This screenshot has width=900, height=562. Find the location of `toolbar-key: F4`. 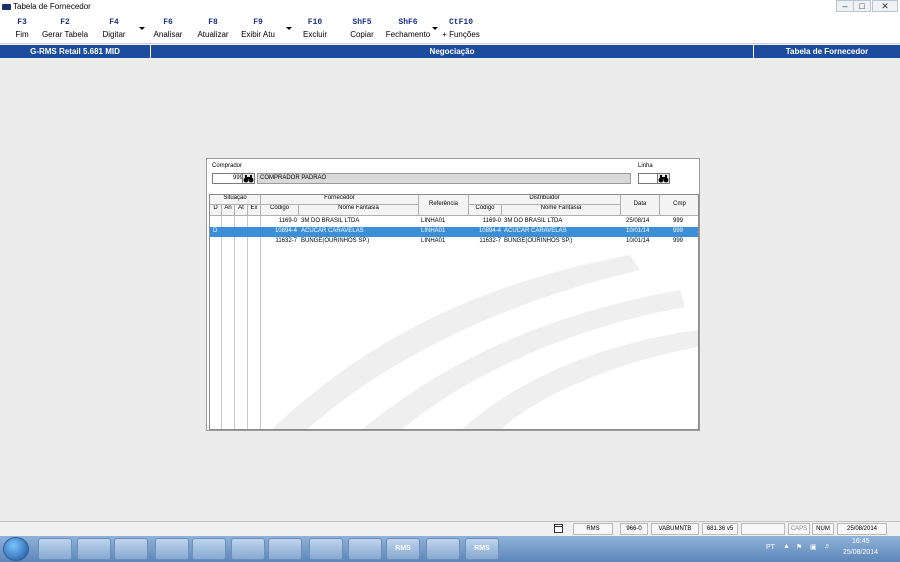

toolbar-key: F4 is located at coordinates (114, 22).